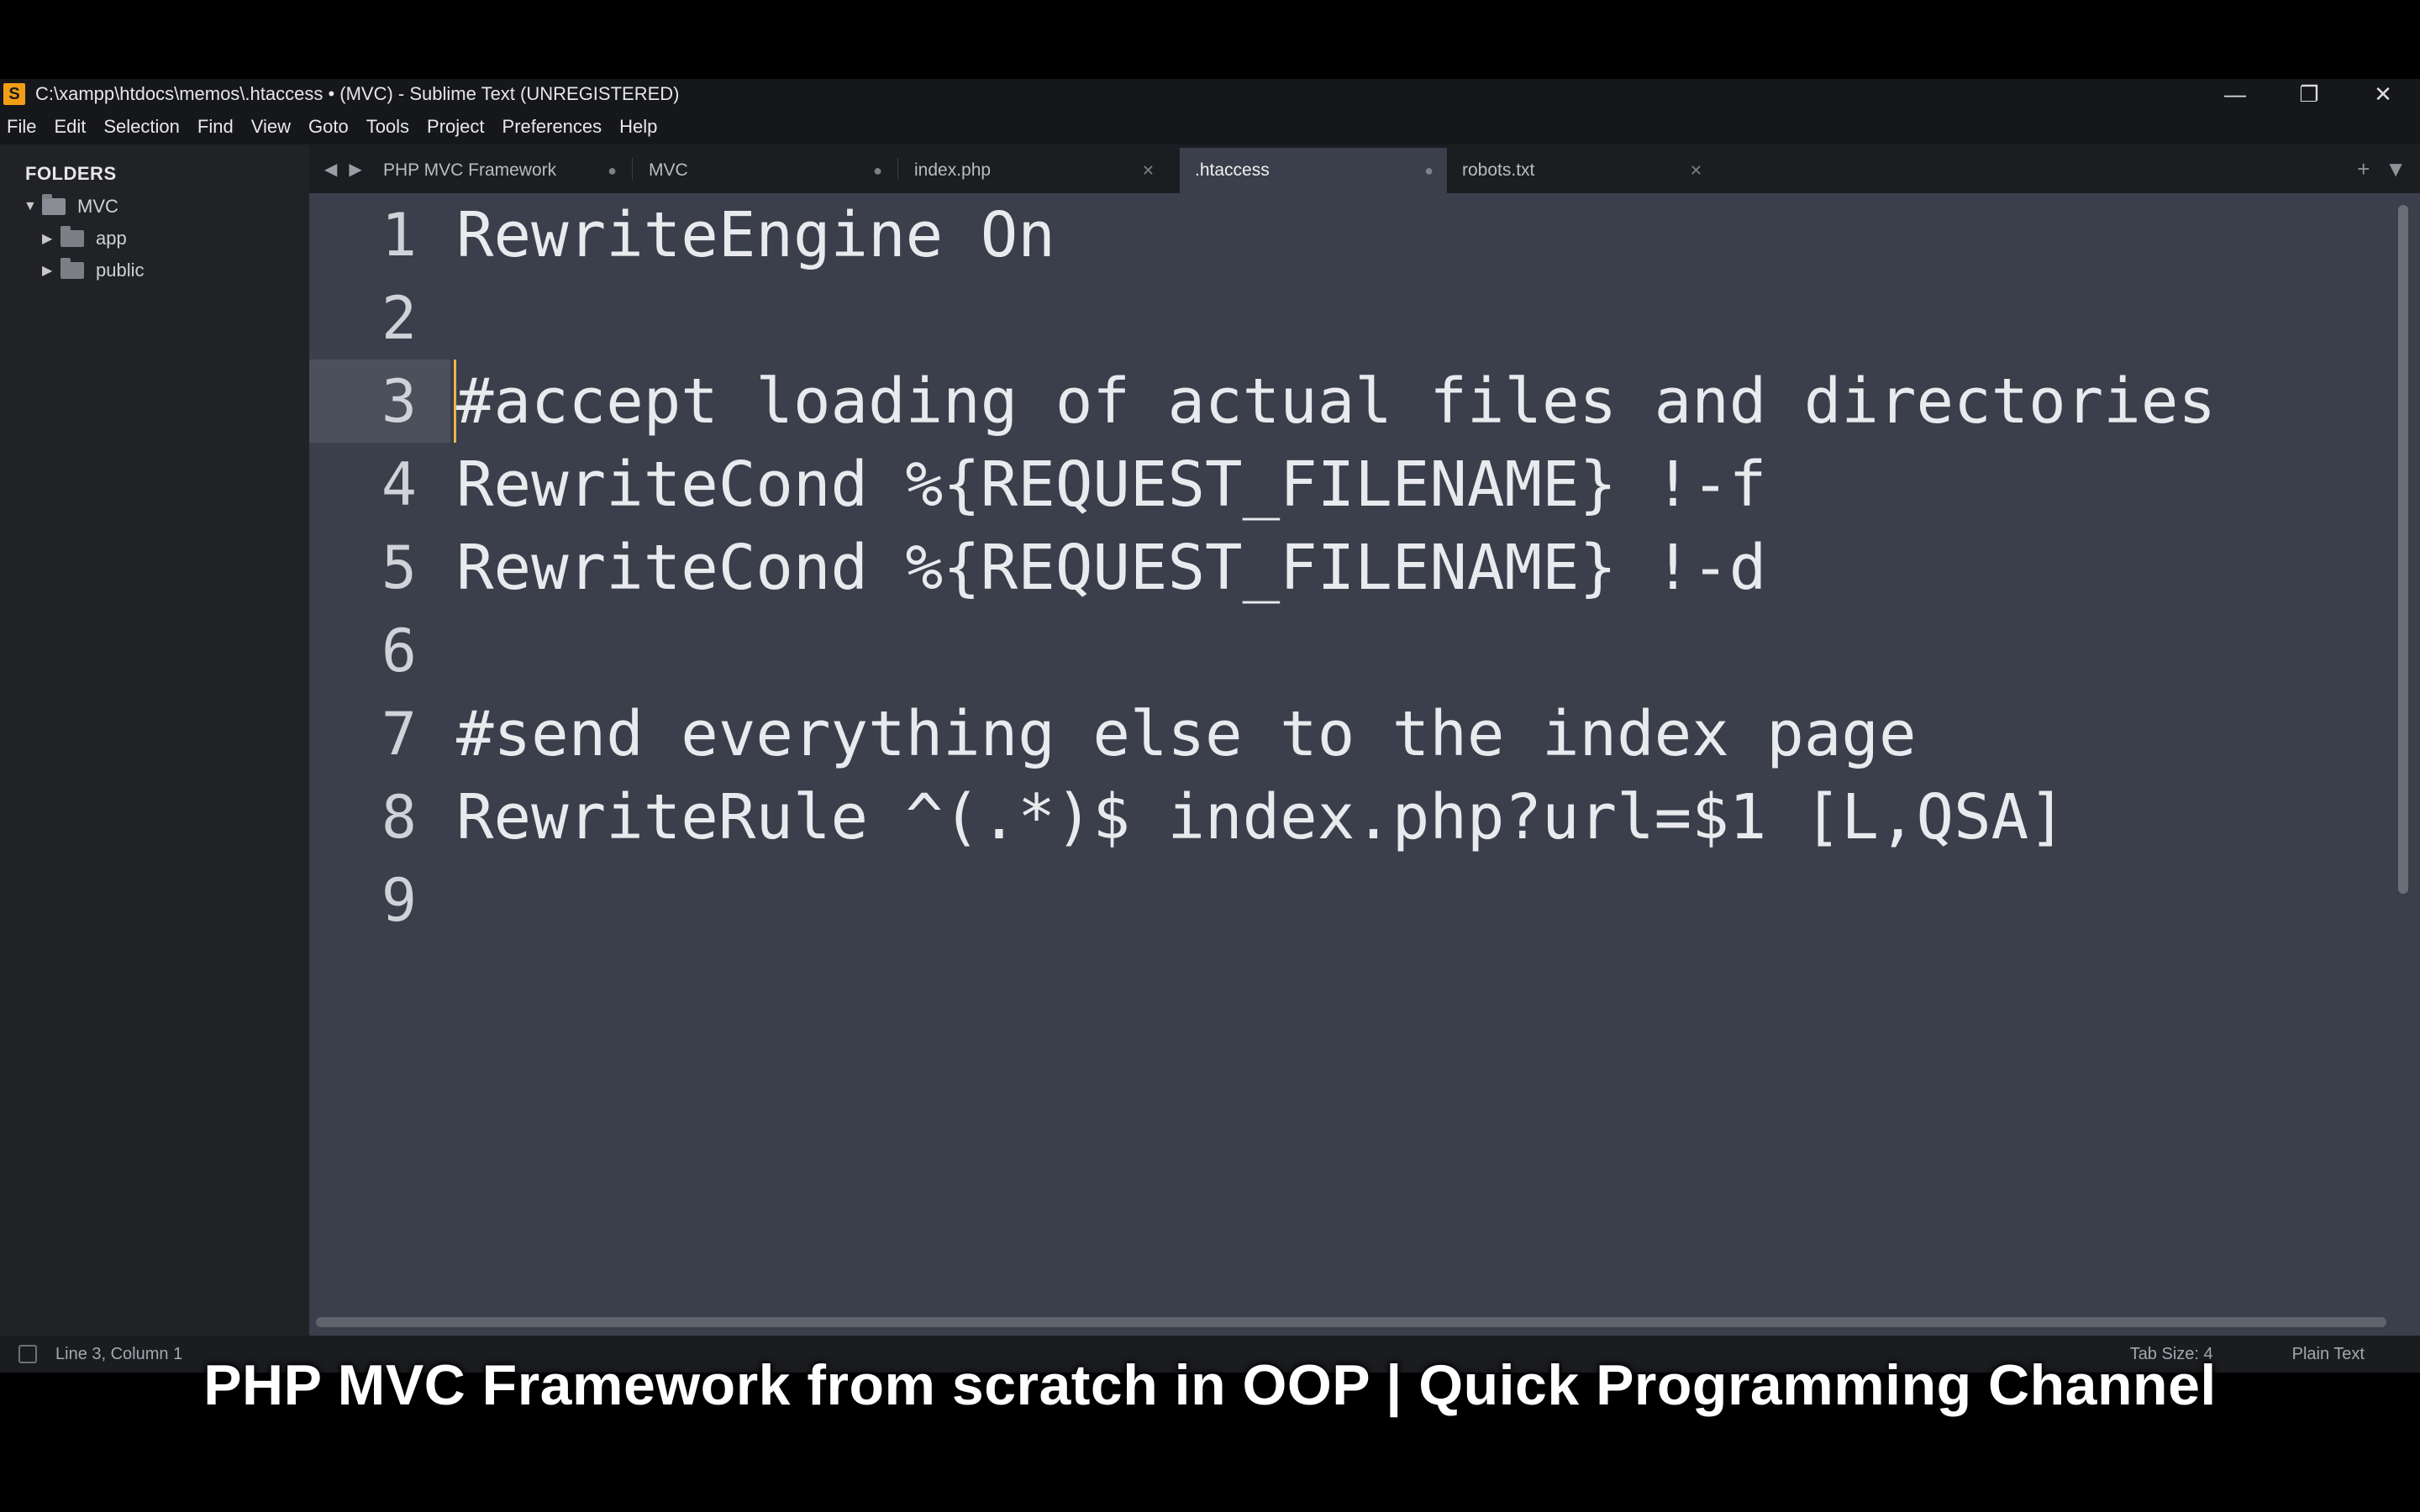 The width and height of the screenshot is (2420, 1512). Describe the element at coordinates (2383, 94) in the screenshot. I see `close-button: ✕` at that location.